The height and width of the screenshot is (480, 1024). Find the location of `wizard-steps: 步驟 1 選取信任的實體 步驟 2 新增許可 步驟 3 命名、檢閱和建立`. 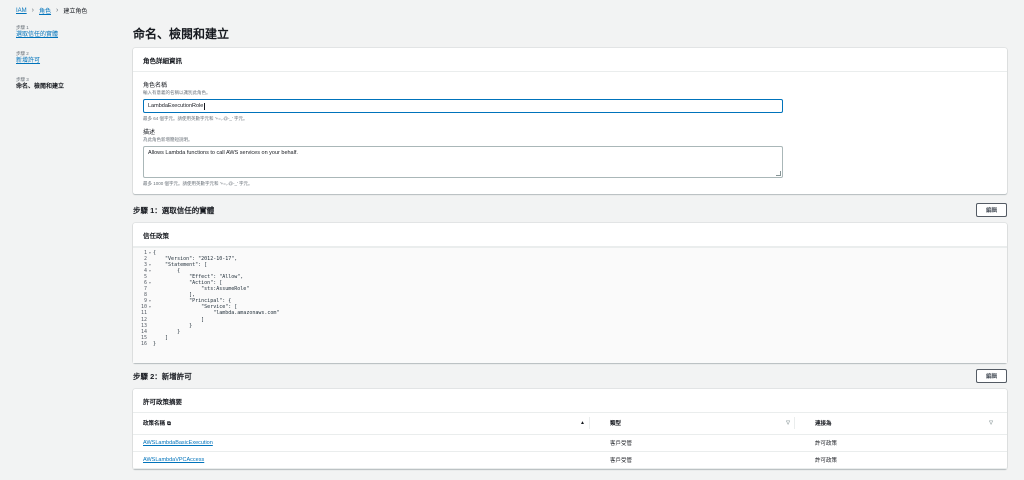

wizard-steps: 步驟 1 選取信任的實體 步驟 2 新增許可 步驟 3 命名、檢閱和建立 is located at coordinates (63, 63).